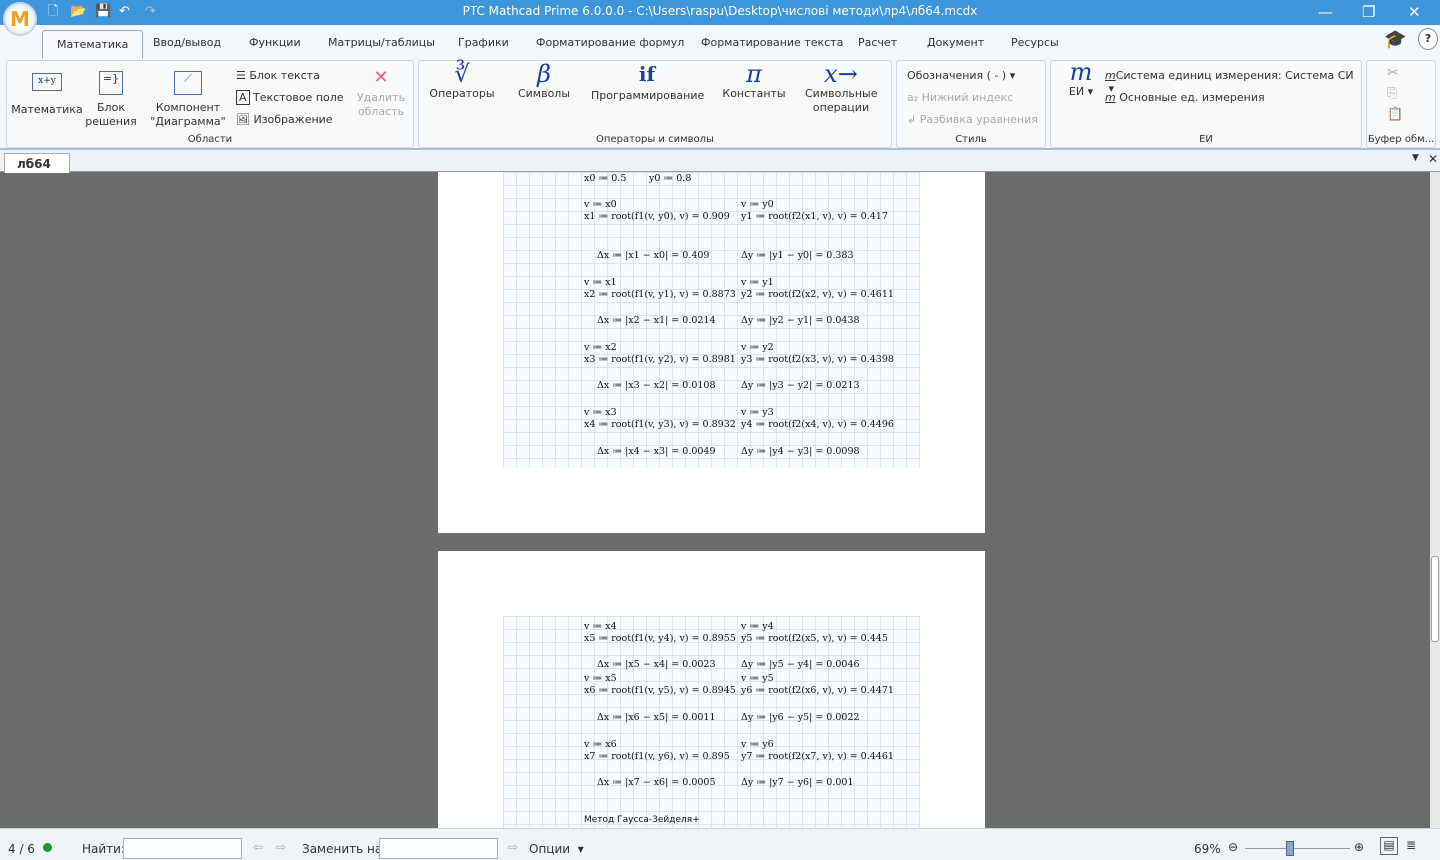 Image resolution: width=1440 pixels, height=860 pixels. What do you see at coordinates (103, 11) in the screenshot?
I see `save-icon: 💾` at bounding box center [103, 11].